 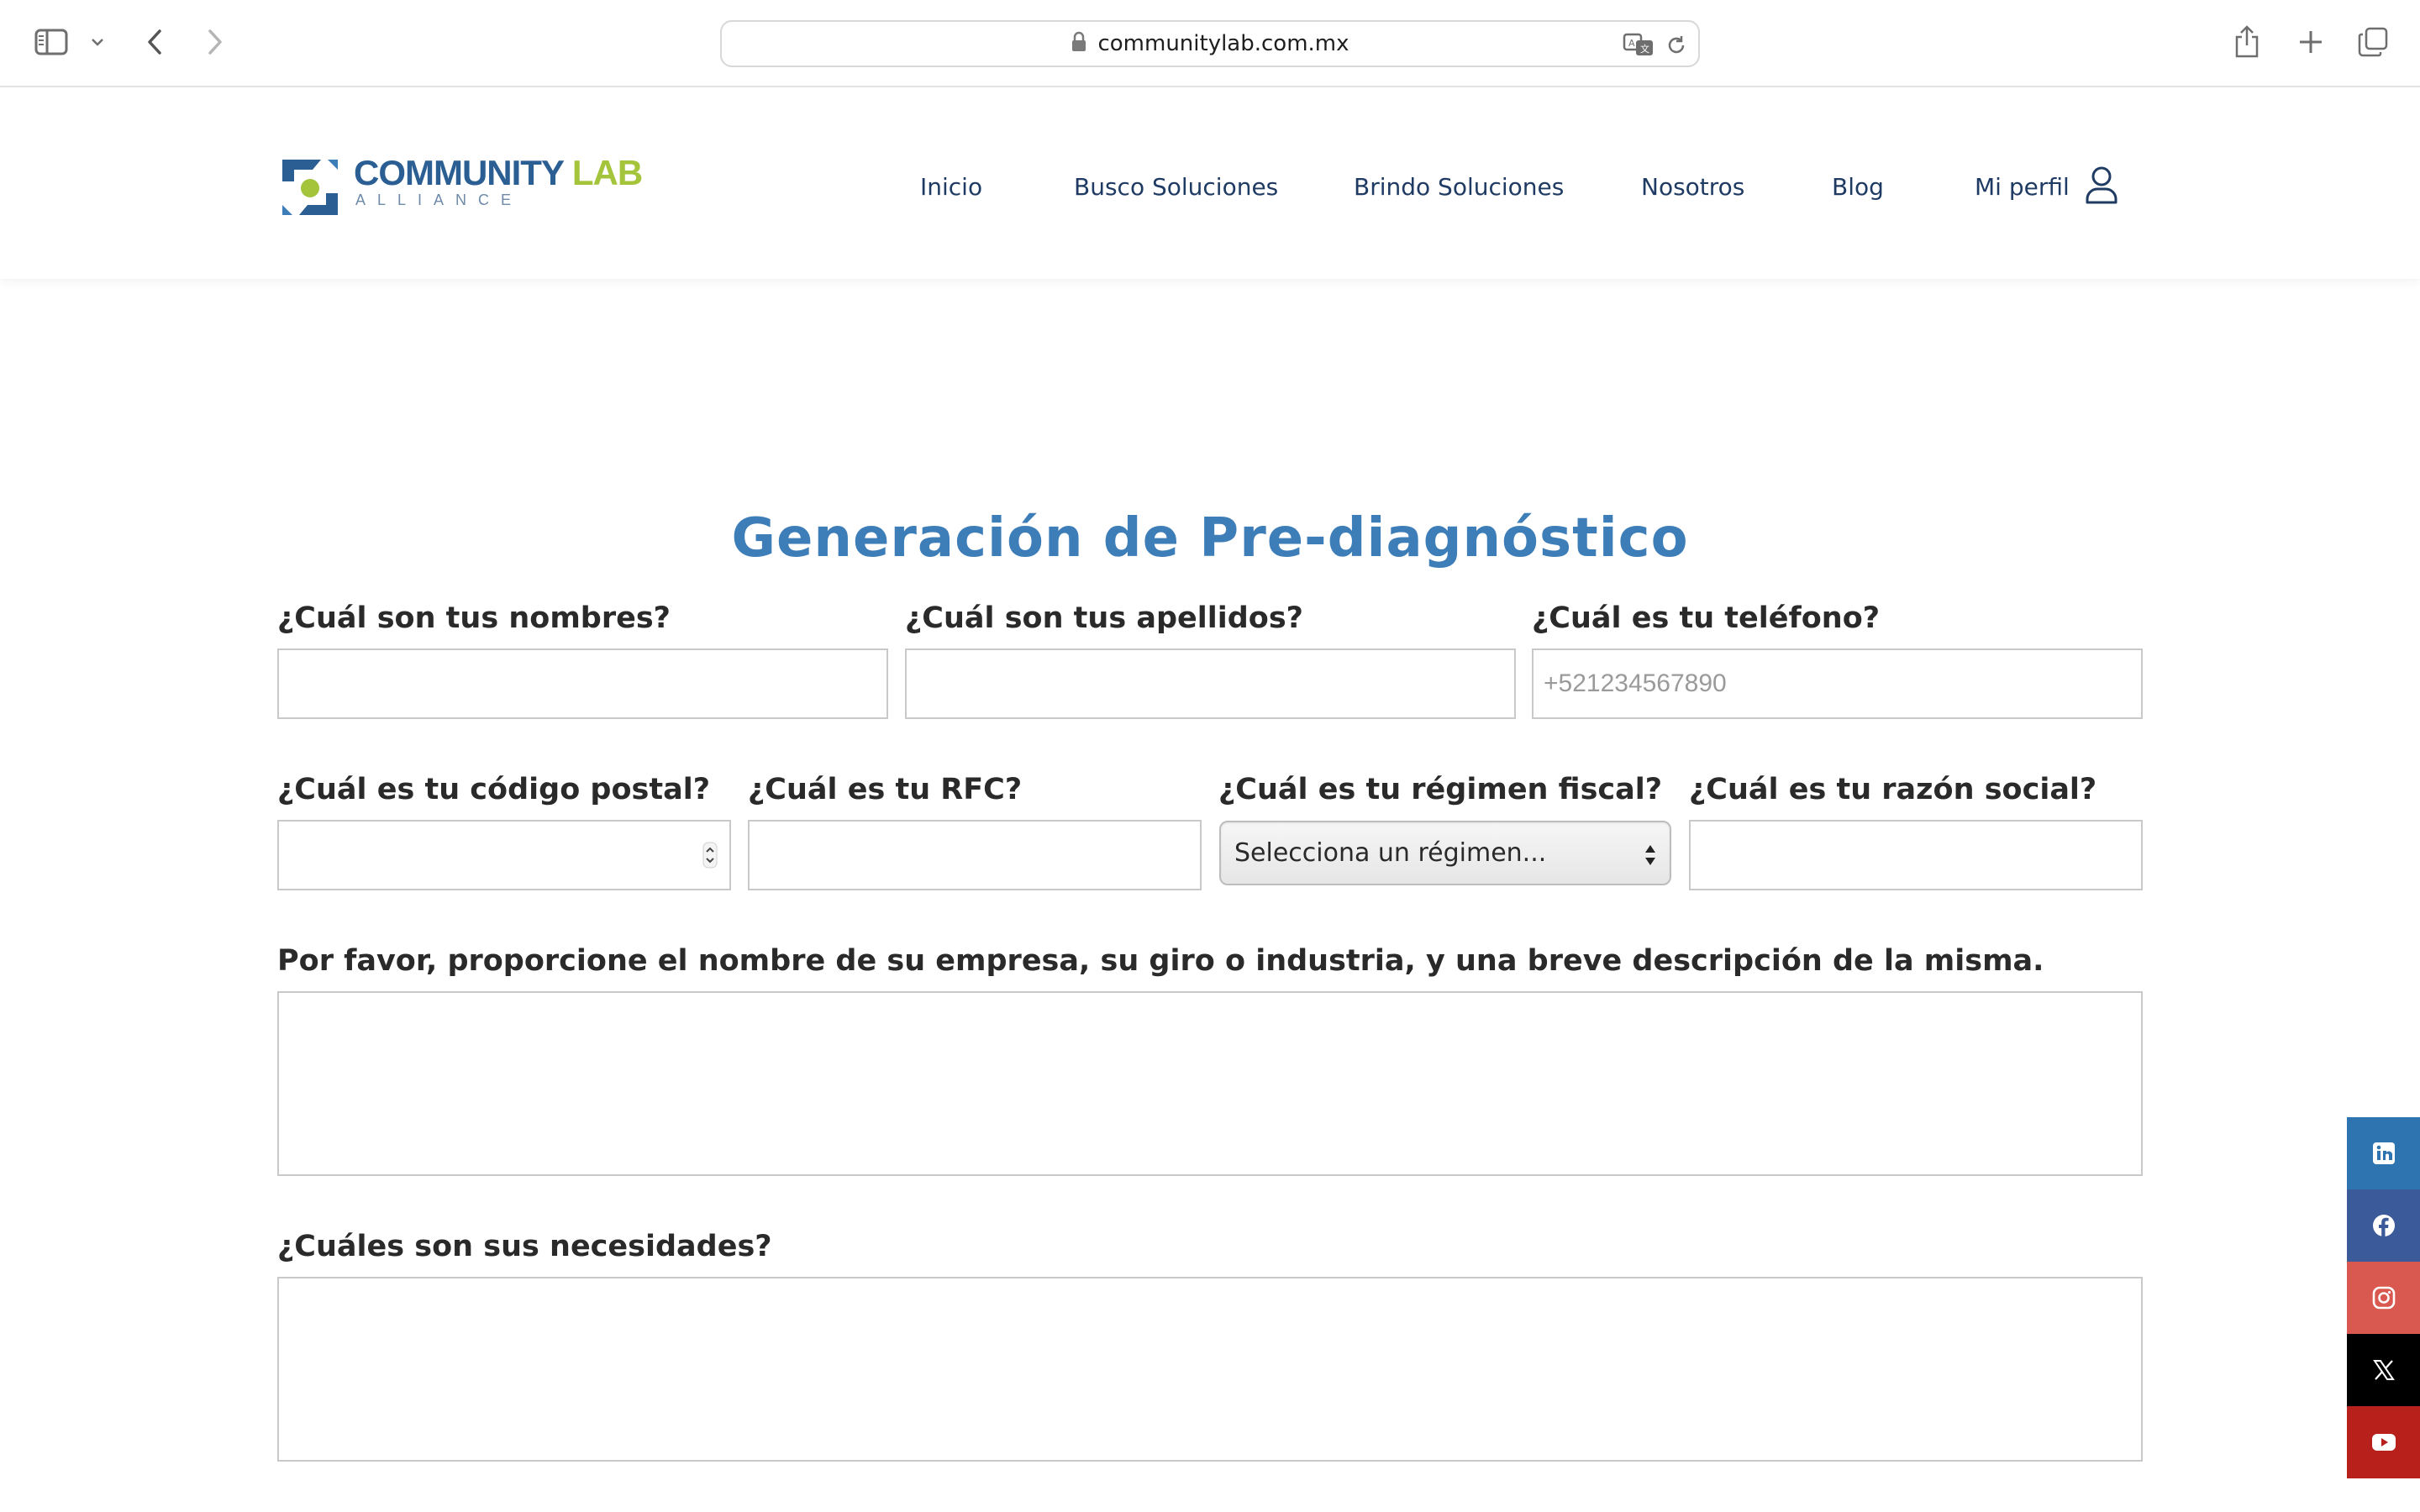 I want to click on share-icon, so click(x=2247, y=42).